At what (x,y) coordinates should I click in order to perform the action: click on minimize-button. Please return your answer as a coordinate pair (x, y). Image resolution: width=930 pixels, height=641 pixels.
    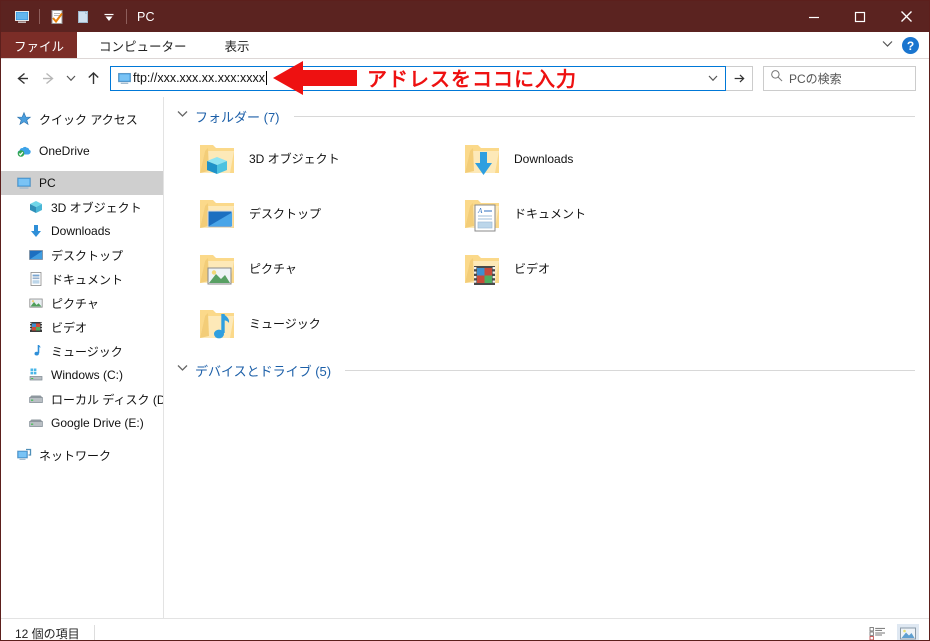
    Looking at the image, I should click on (814, 16).